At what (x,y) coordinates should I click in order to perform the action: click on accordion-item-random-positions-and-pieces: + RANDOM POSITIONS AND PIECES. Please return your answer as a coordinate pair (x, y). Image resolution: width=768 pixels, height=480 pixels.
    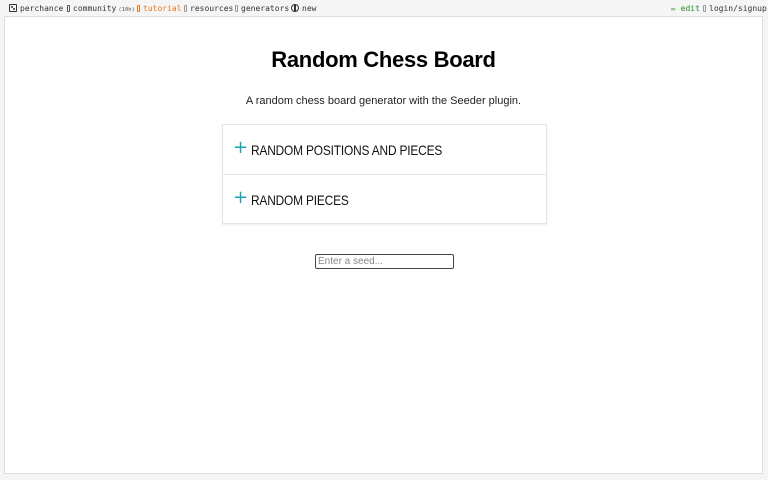
    Looking at the image, I should click on (384, 149).